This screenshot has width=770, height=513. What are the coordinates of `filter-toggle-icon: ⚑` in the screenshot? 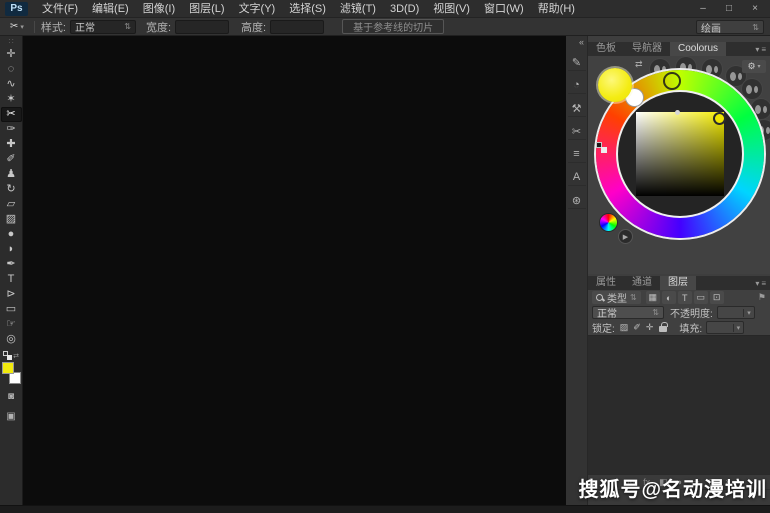 It's located at (762, 297).